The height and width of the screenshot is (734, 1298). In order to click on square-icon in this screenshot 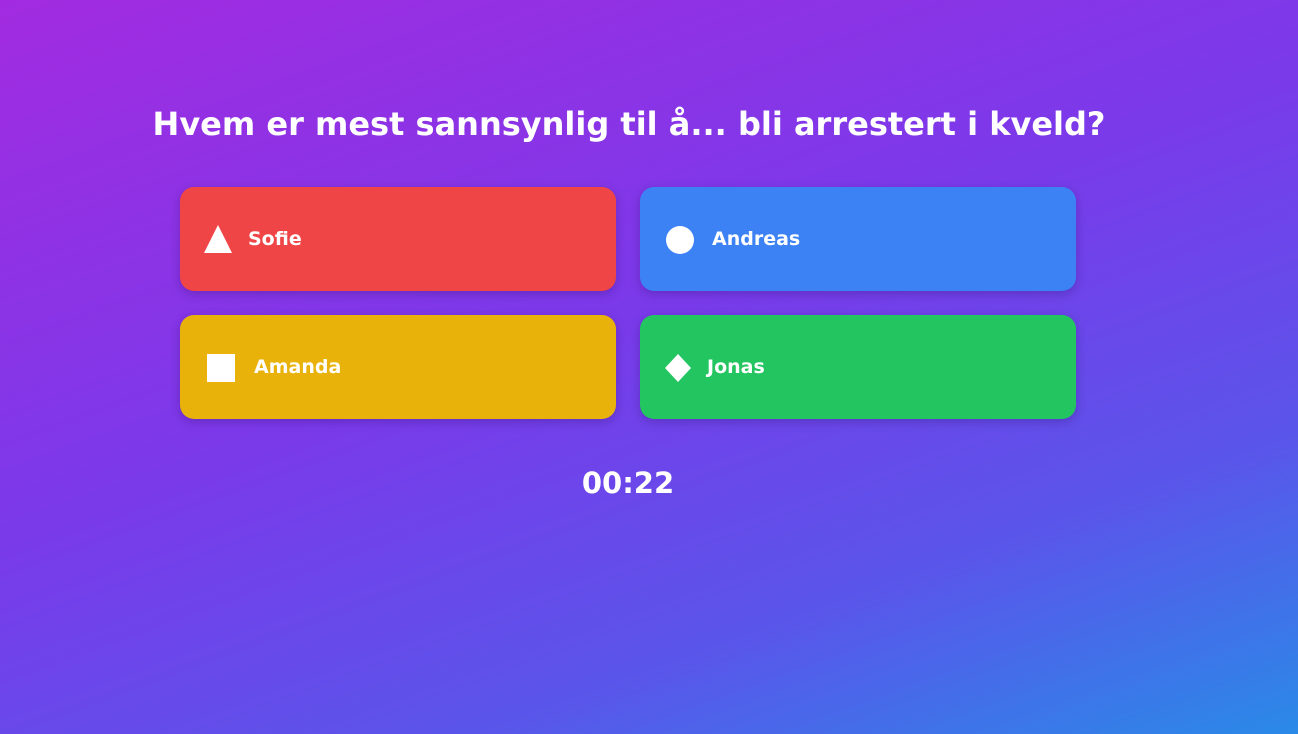, I will do `click(221, 367)`.